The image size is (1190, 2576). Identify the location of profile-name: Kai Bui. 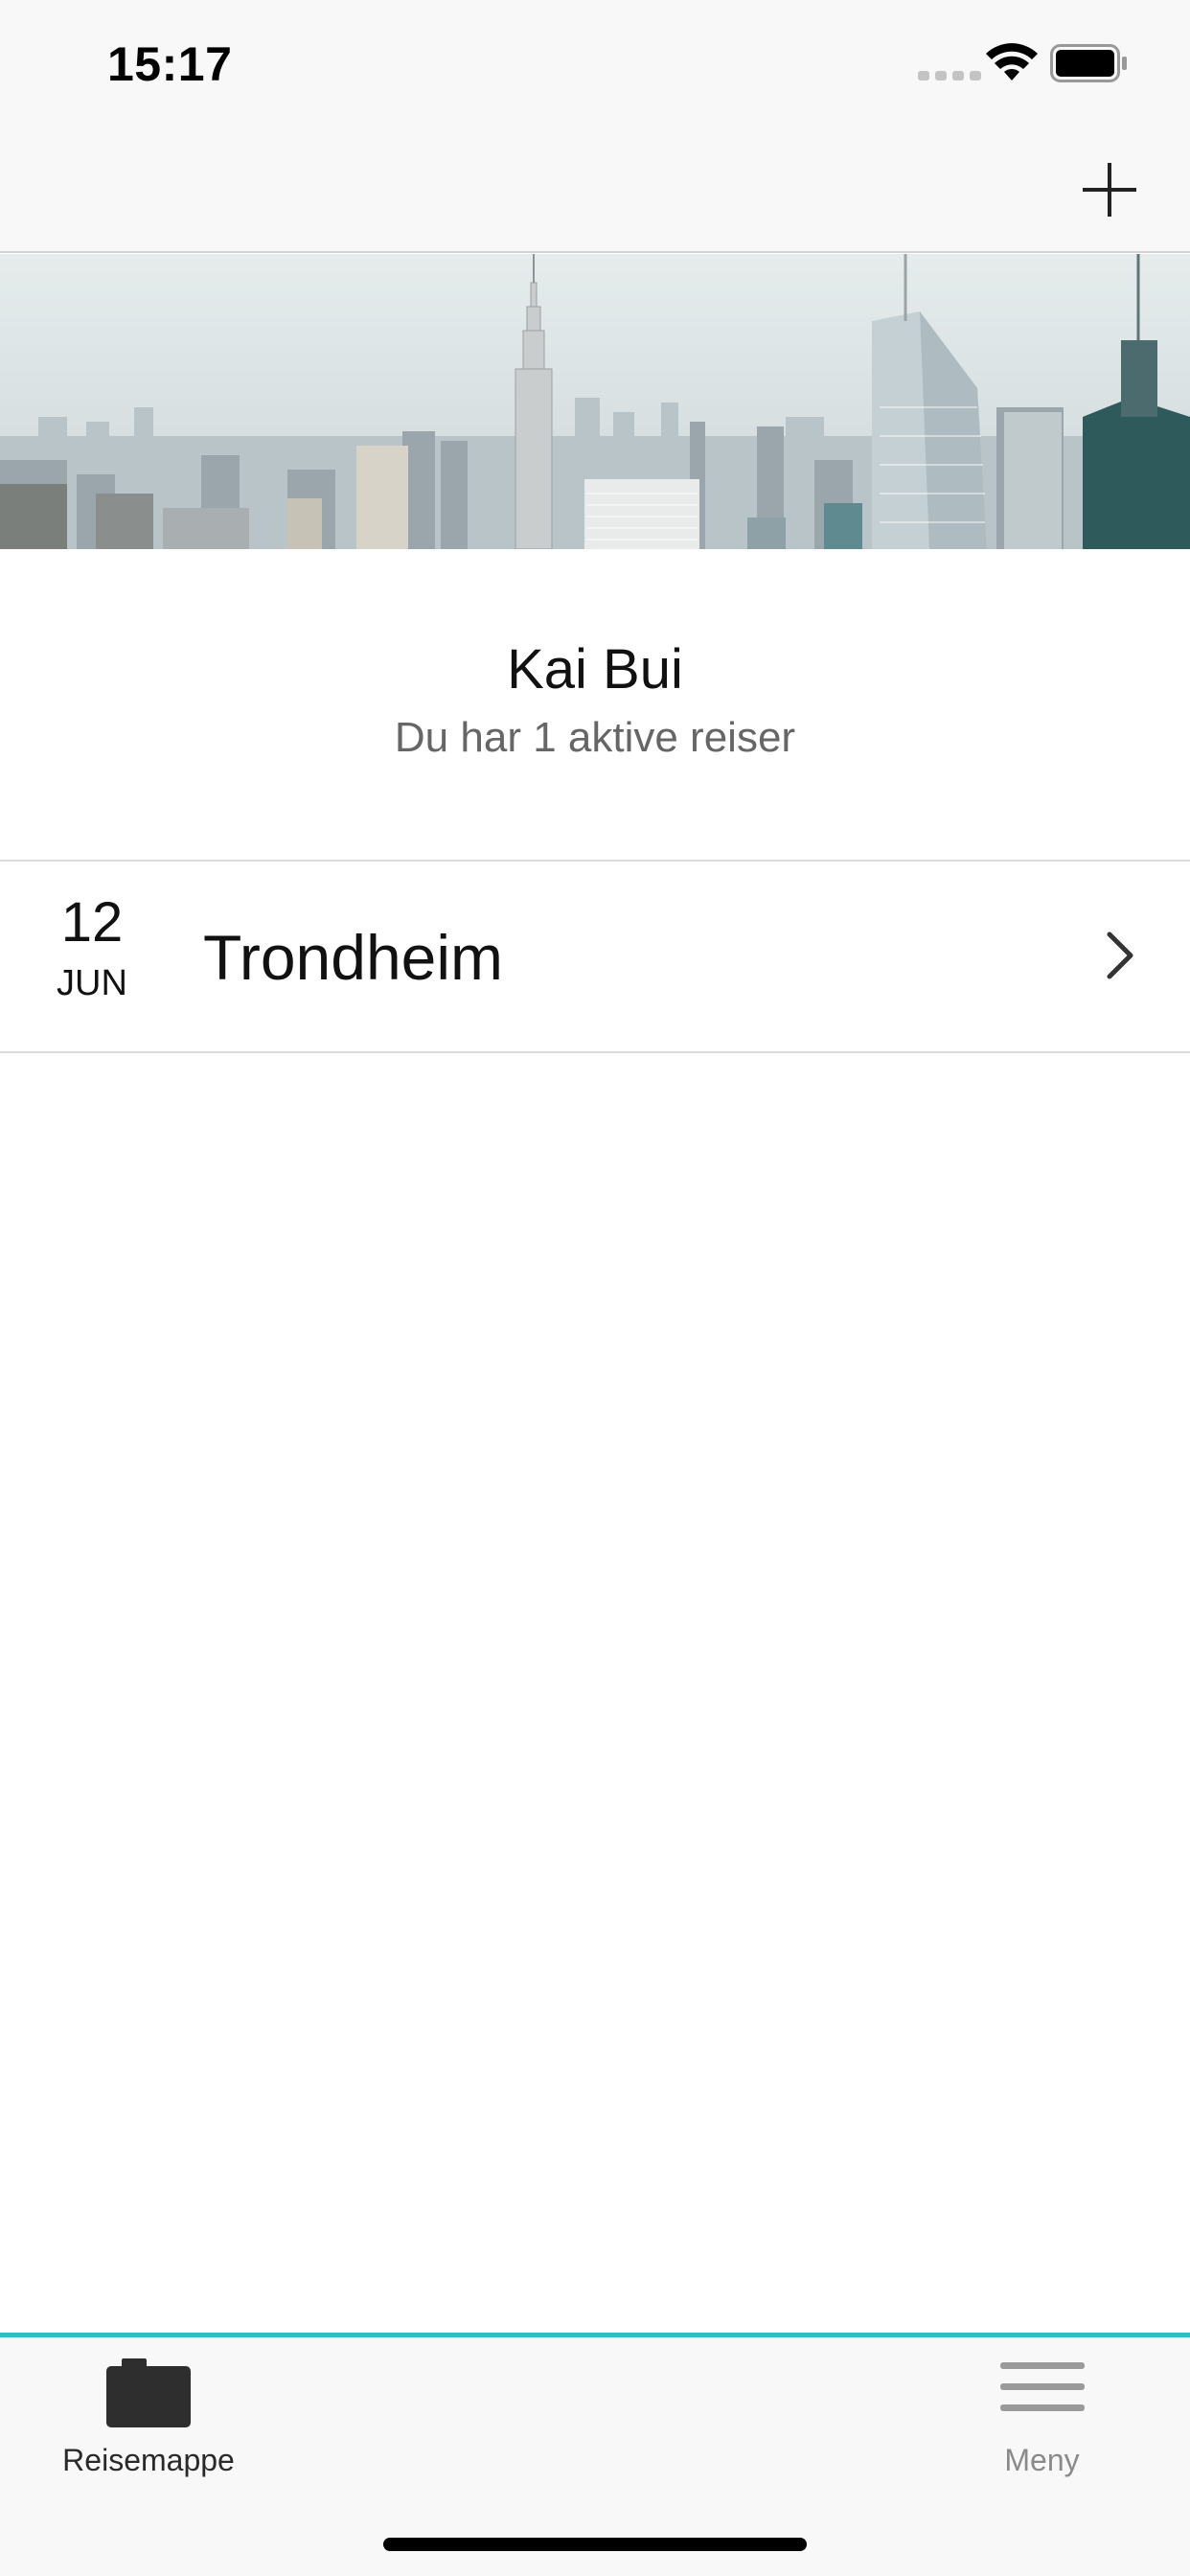
(595, 669).